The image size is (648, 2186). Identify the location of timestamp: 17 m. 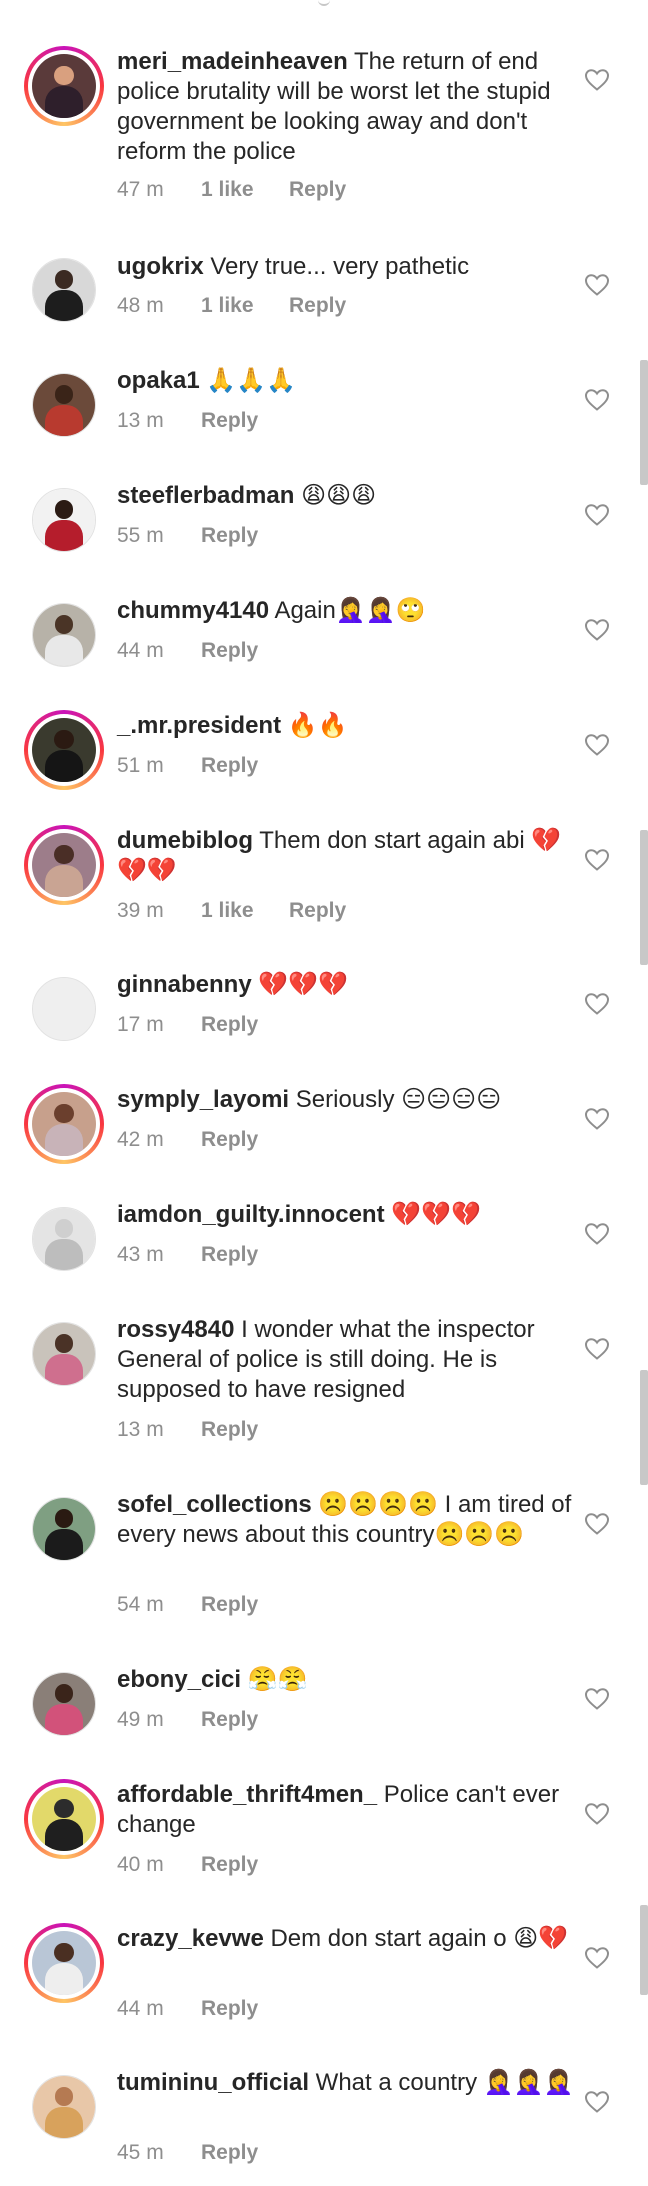
(140, 1024).